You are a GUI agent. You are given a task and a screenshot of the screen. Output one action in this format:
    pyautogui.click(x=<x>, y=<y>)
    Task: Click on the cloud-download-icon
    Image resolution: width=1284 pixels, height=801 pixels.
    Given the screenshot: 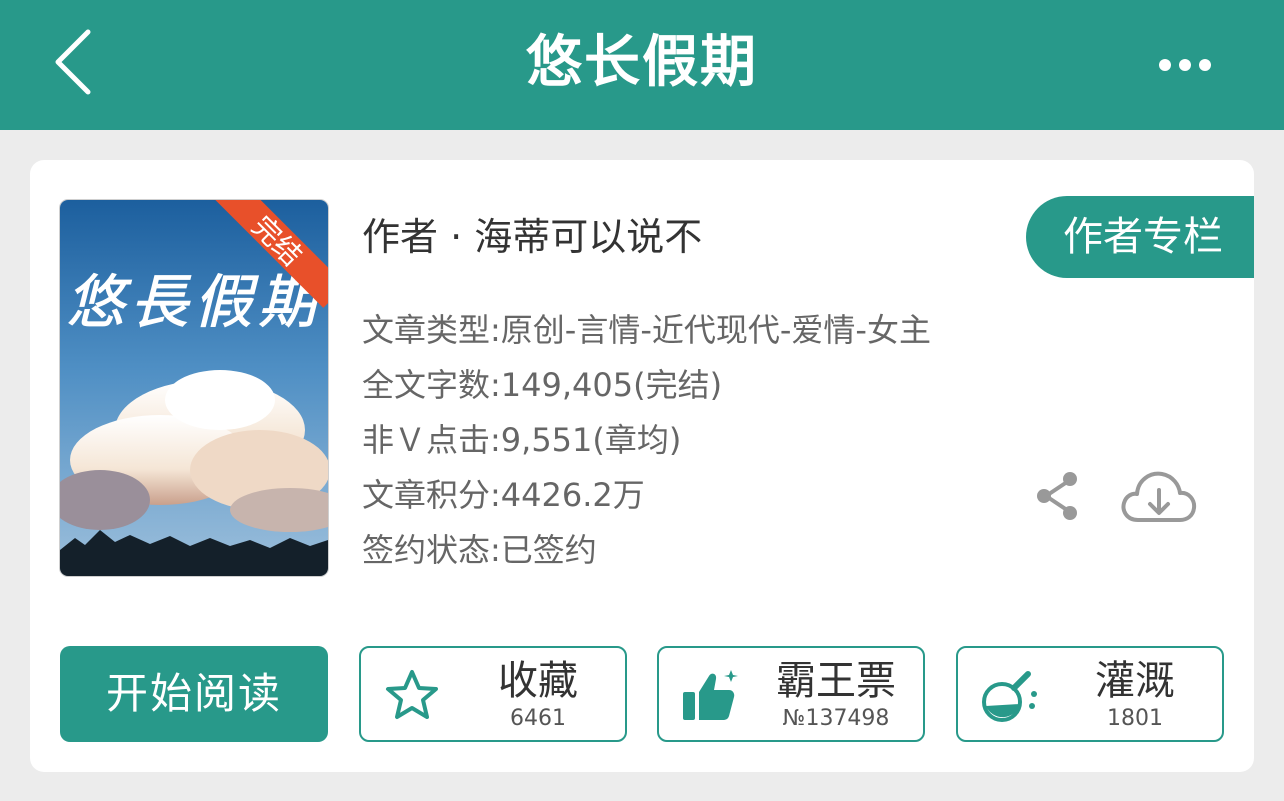 What is the action you would take?
    pyautogui.click(x=1159, y=496)
    